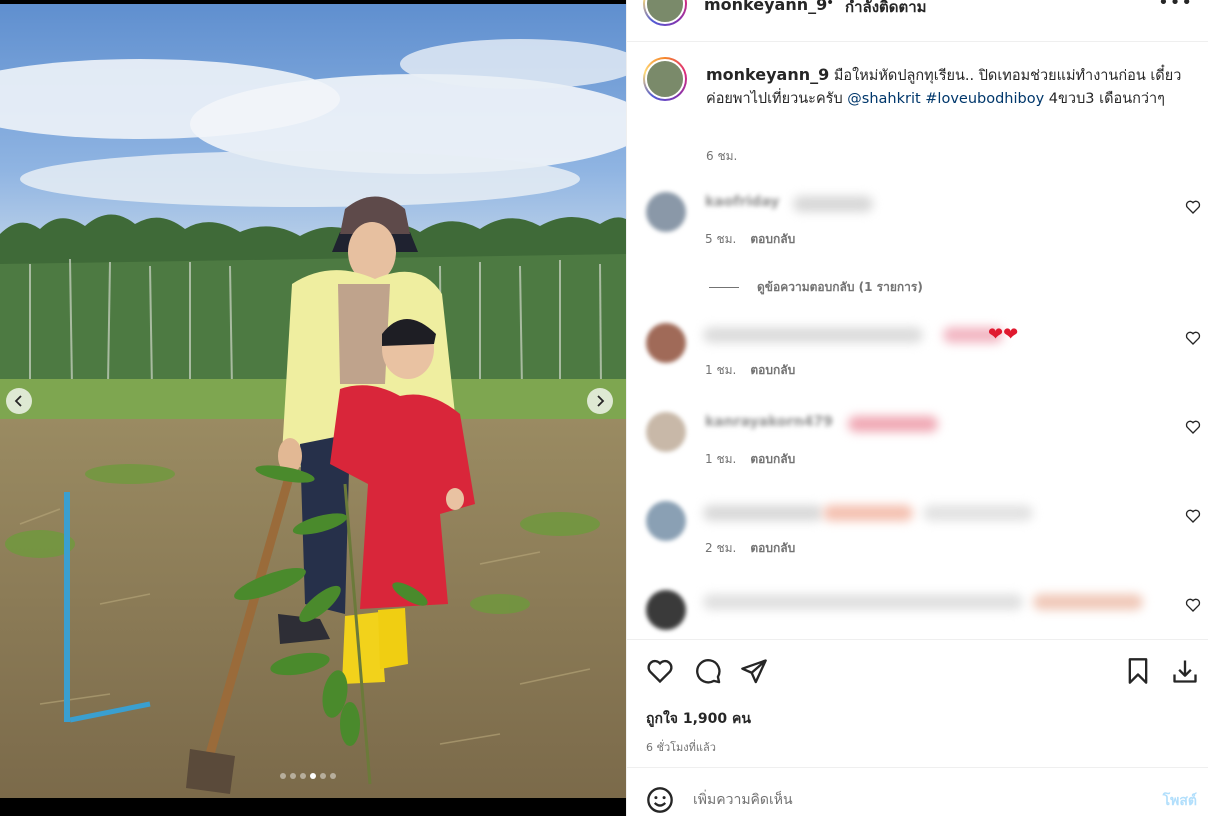 The image size is (1208, 816). What do you see at coordinates (922, 222) in the screenshot?
I see `list-item: kaofriday 5 ชม. ตอบกลับ` at bounding box center [922, 222].